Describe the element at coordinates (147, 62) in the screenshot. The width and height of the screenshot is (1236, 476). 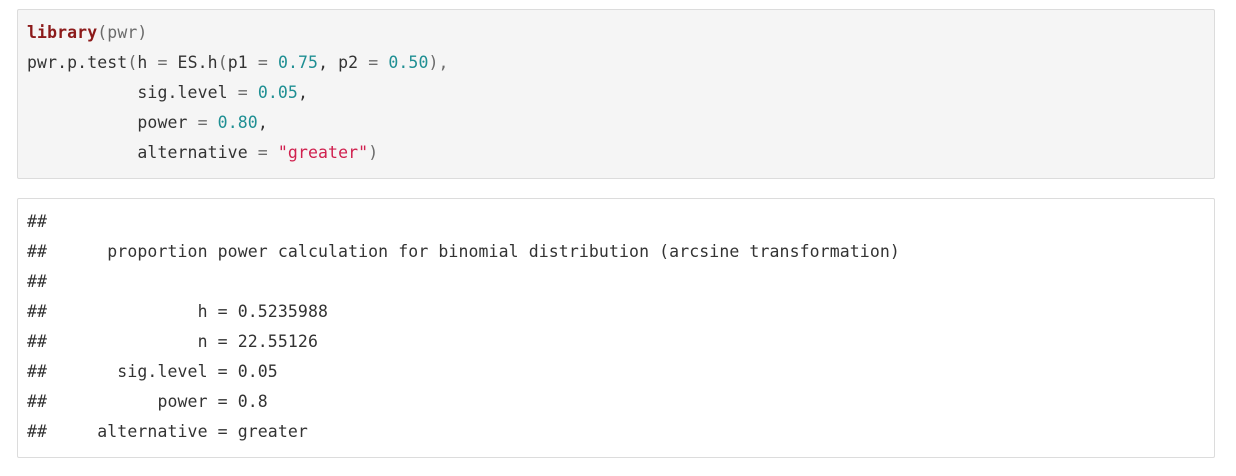
I see `code-token: h` at that location.